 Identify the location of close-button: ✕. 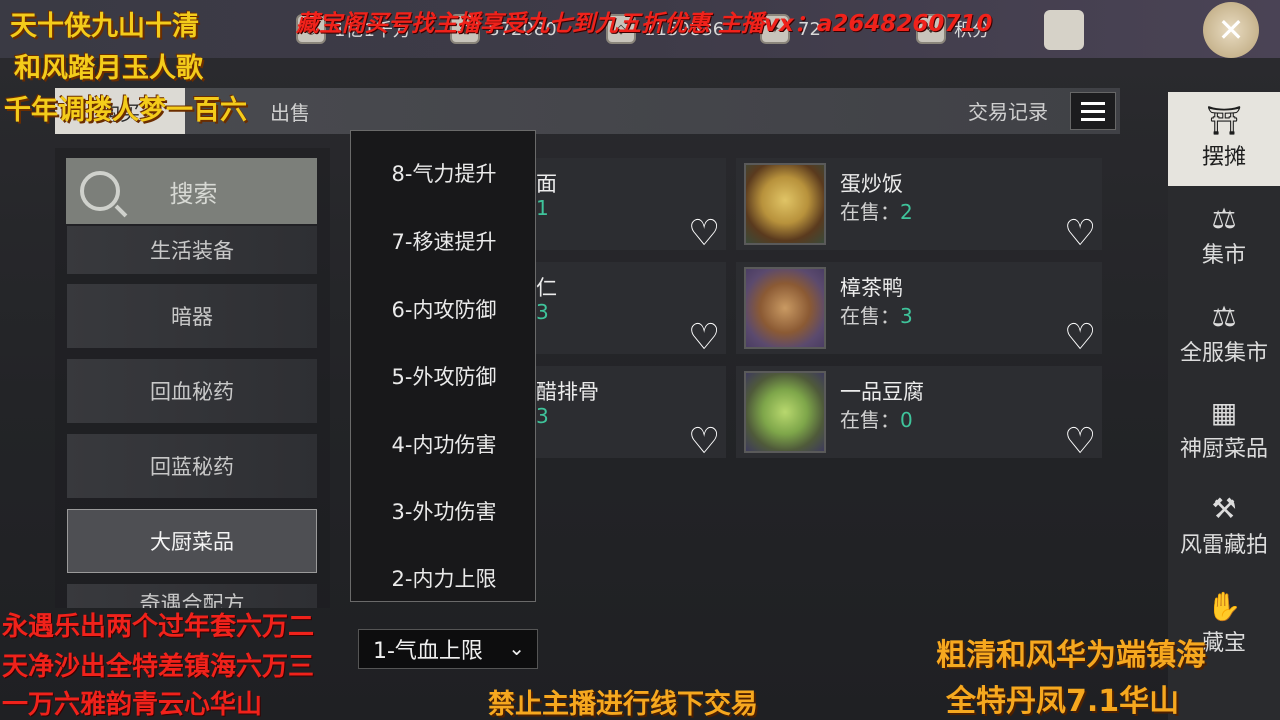
(1231, 30).